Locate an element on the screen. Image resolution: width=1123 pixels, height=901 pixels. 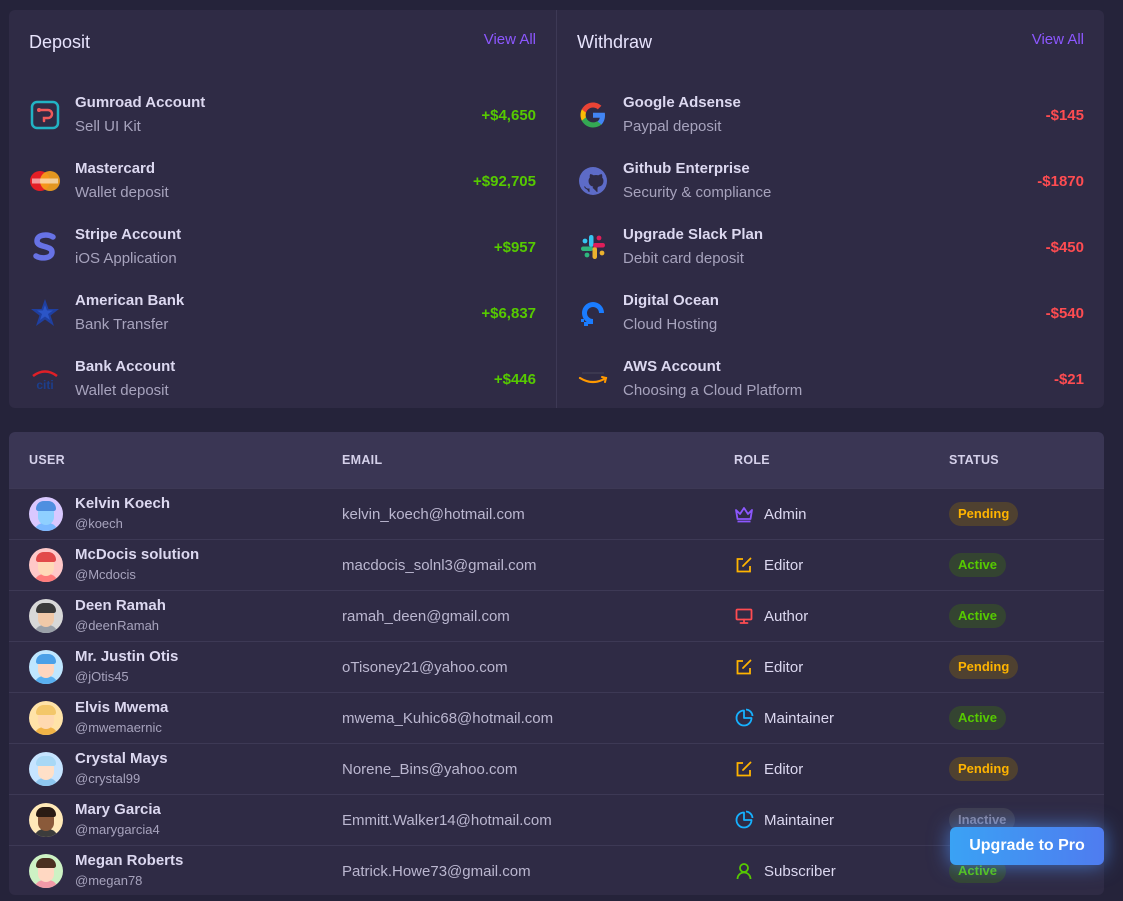
user-email: mwema_Kuhic68@hotmail.com is located at coordinates (448, 718).